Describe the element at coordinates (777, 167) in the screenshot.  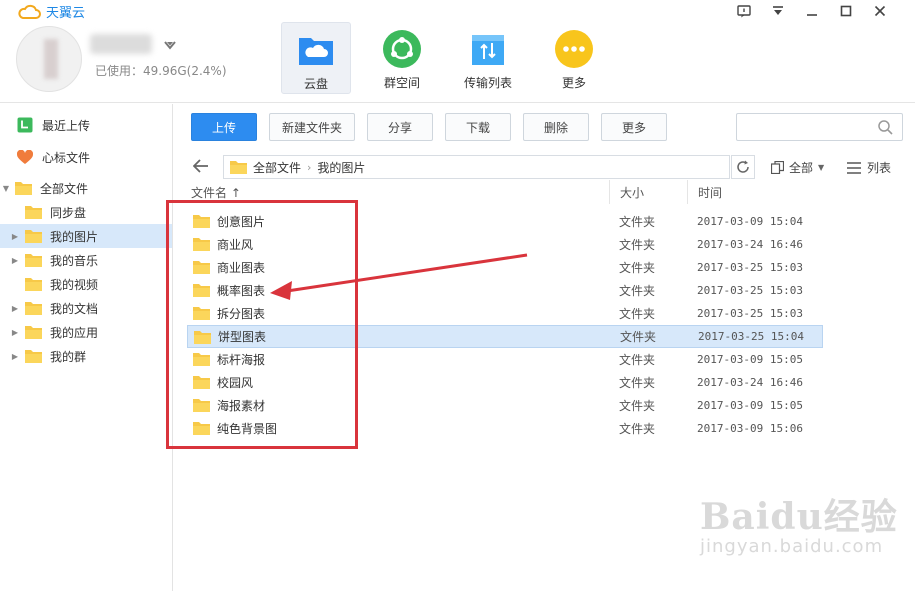
I see `copy-icon` at that location.